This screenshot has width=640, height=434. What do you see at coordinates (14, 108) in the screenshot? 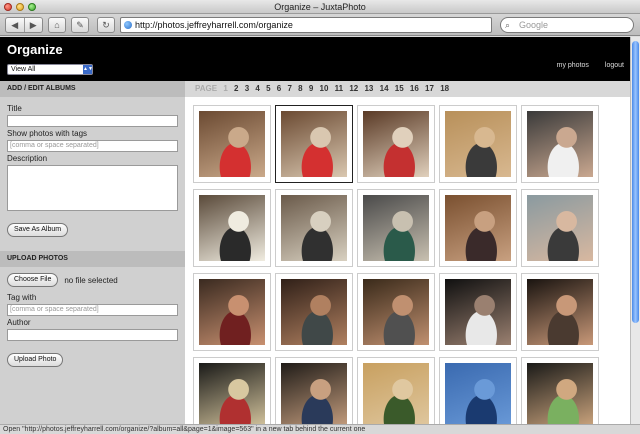
I see `title-label: Title` at bounding box center [14, 108].